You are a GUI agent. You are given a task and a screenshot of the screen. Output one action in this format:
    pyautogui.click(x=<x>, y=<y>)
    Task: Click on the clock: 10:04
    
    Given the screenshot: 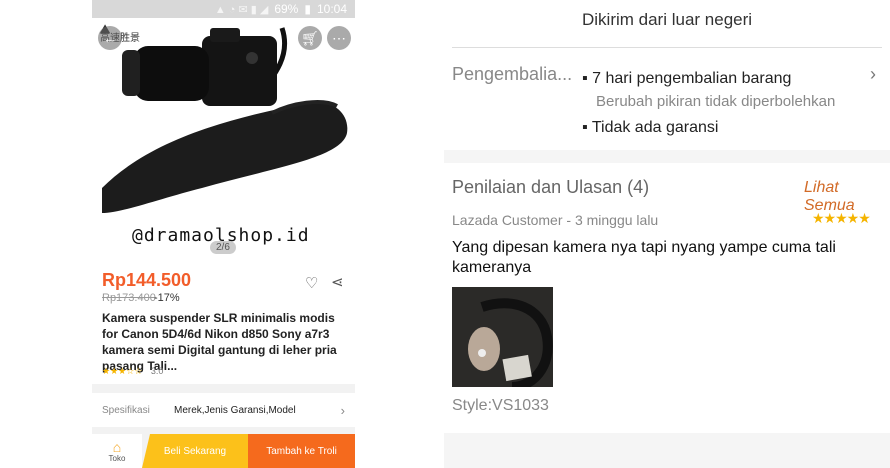 What is the action you would take?
    pyautogui.click(x=331, y=9)
    